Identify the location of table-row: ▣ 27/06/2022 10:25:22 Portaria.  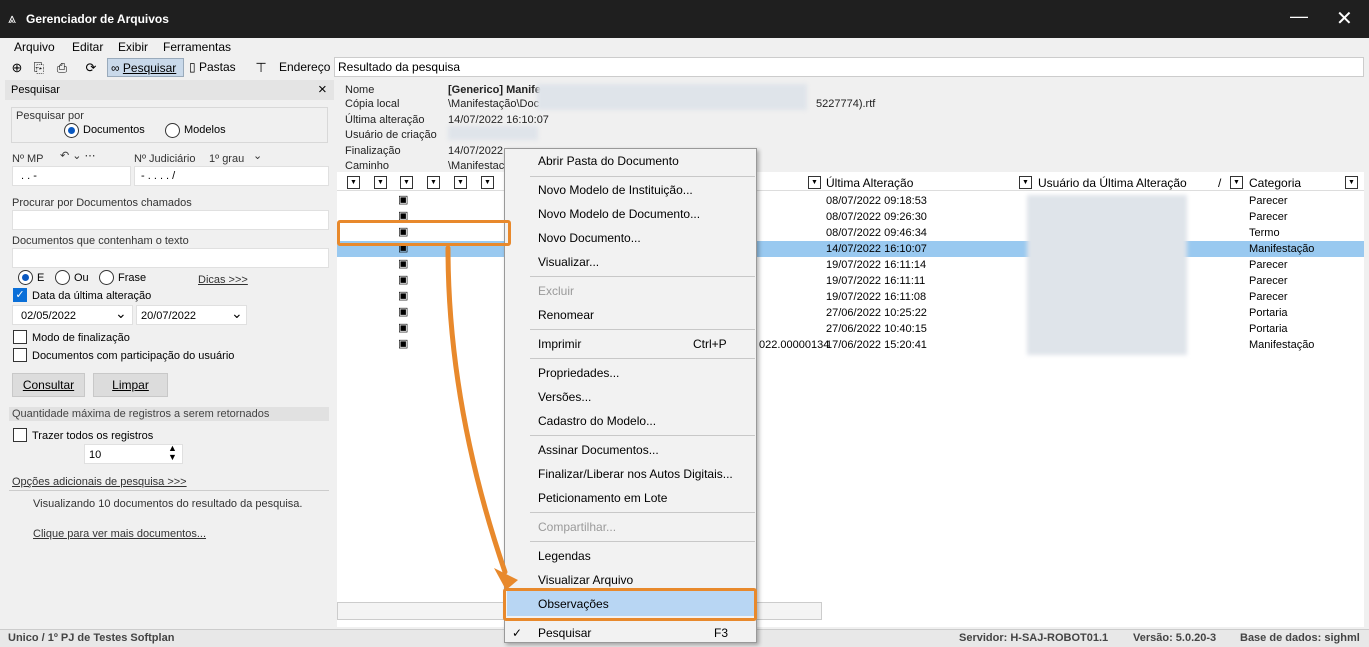
(850, 313).